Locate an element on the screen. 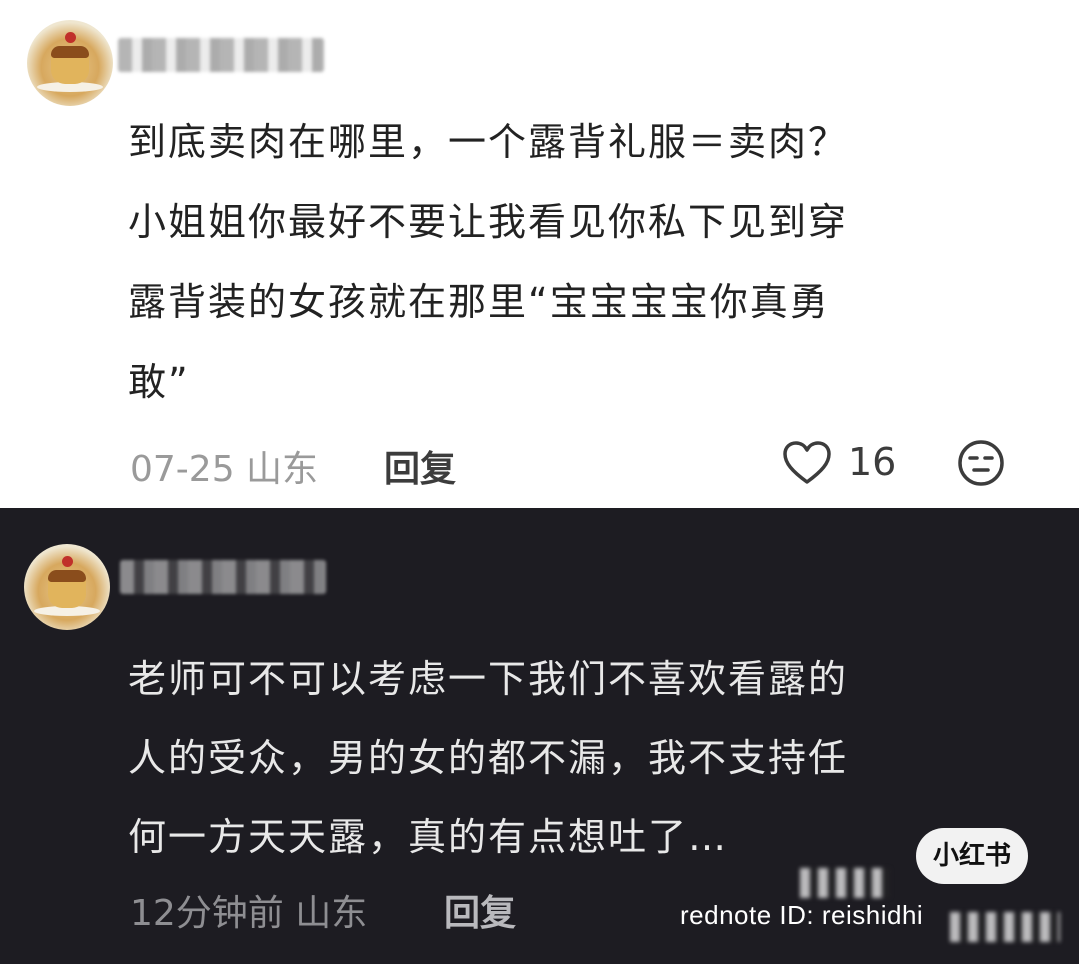 Image resolution: width=1079 pixels, height=964 pixels. comment-date-location: 07-25 山东 is located at coordinates (224, 469).